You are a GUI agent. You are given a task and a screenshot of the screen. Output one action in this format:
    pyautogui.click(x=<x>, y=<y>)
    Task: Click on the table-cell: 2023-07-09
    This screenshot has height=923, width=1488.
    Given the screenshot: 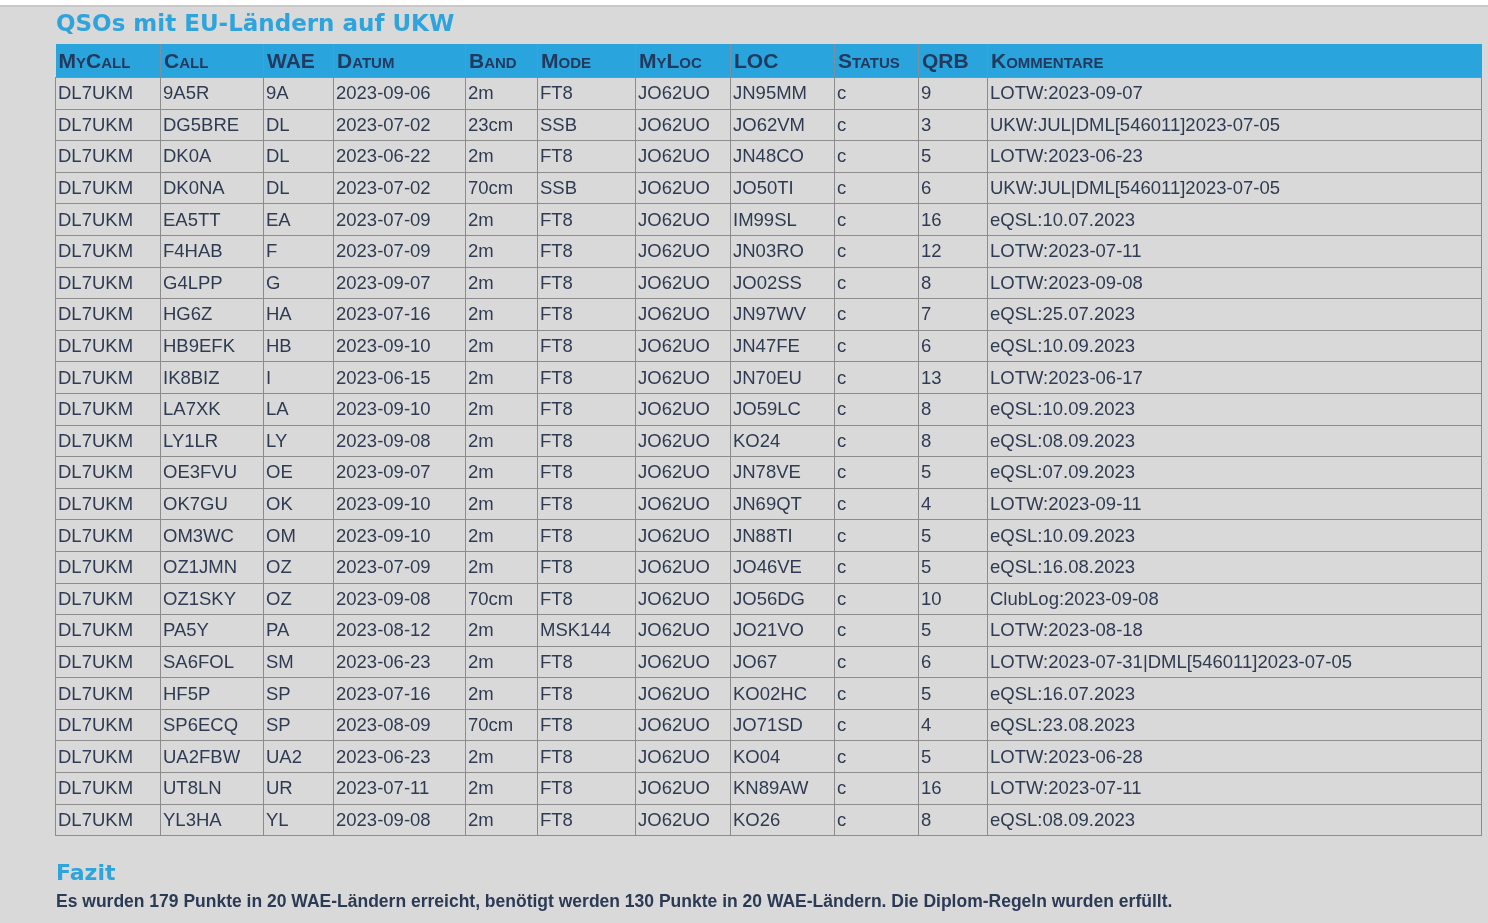 What is the action you would take?
    pyautogui.click(x=399, y=219)
    